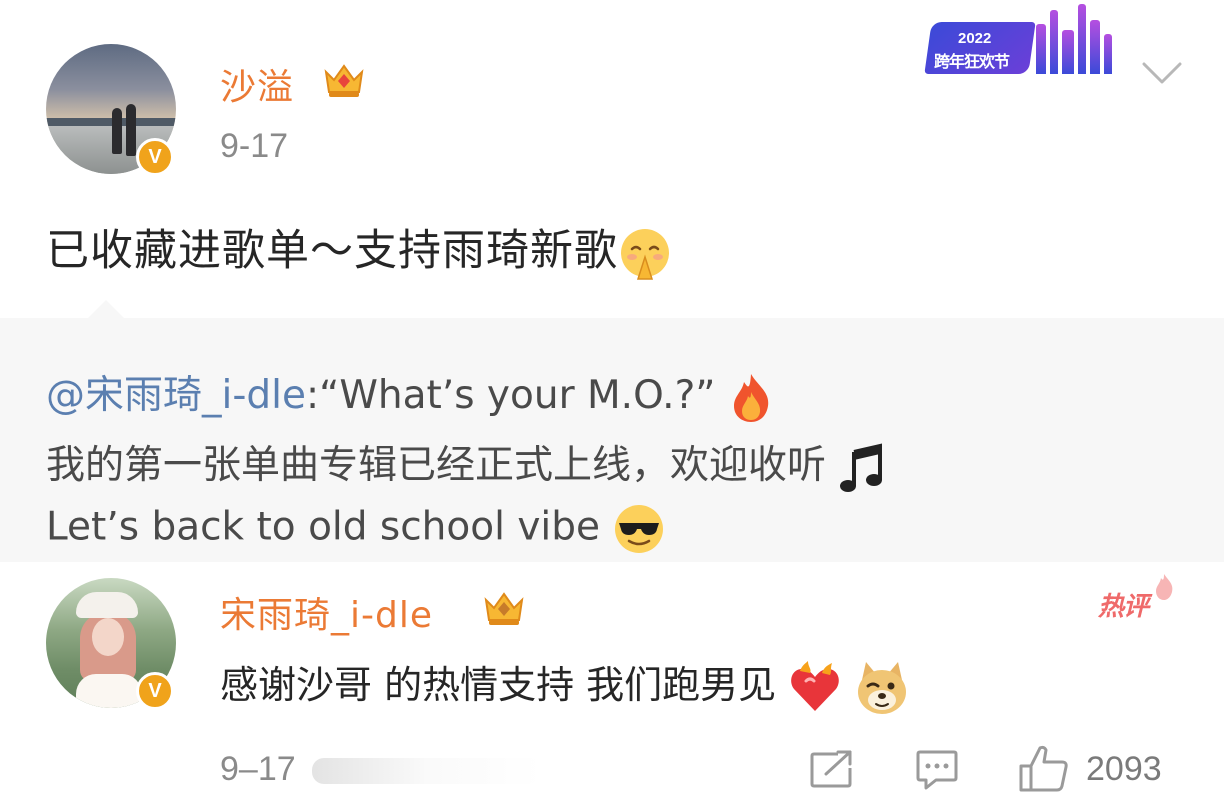 Image resolution: width=1224 pixels, height=800 pixels. What do you see at coordinates (1162, 73) in the screenshot?
I see `chevron-down-icon` at bounding box center [1162, 73].